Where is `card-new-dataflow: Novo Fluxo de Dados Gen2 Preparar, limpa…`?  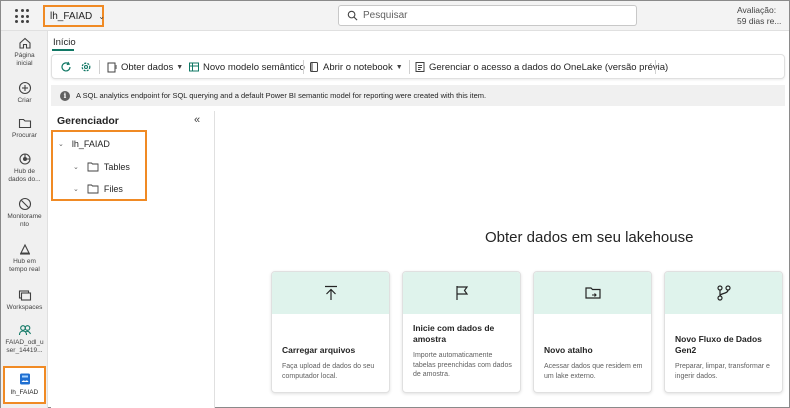 card-new-dataflow: Novo Fluxo de Dados Gen2 Preparar, limpa… is located at coordinates (723, 332).